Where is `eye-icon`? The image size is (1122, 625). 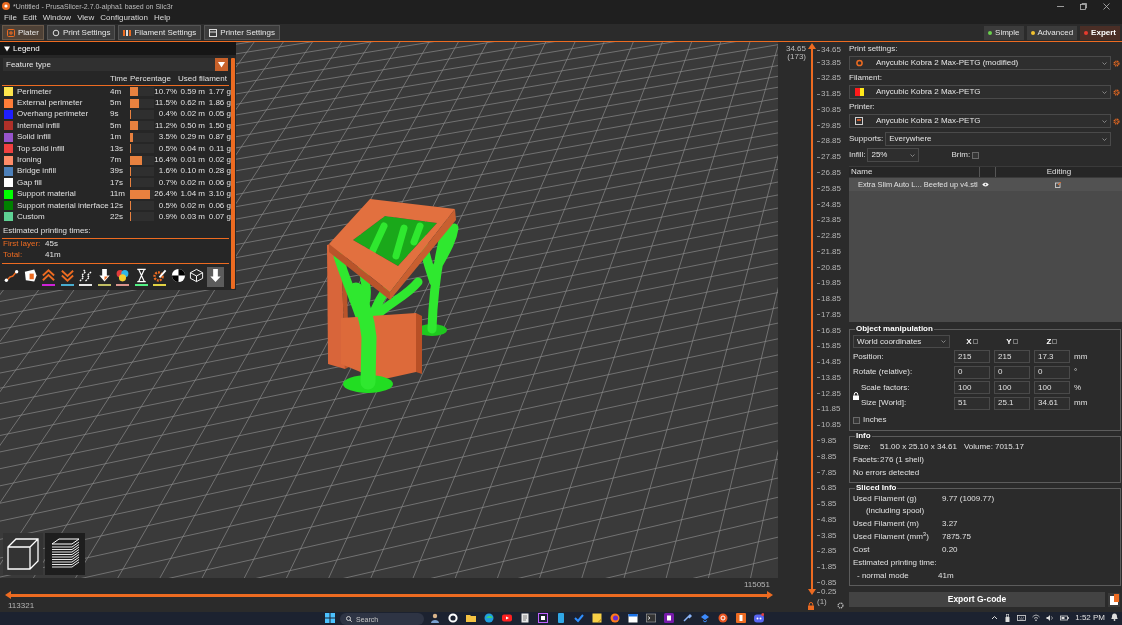
eye-icon is located at coordinates (986, 184).